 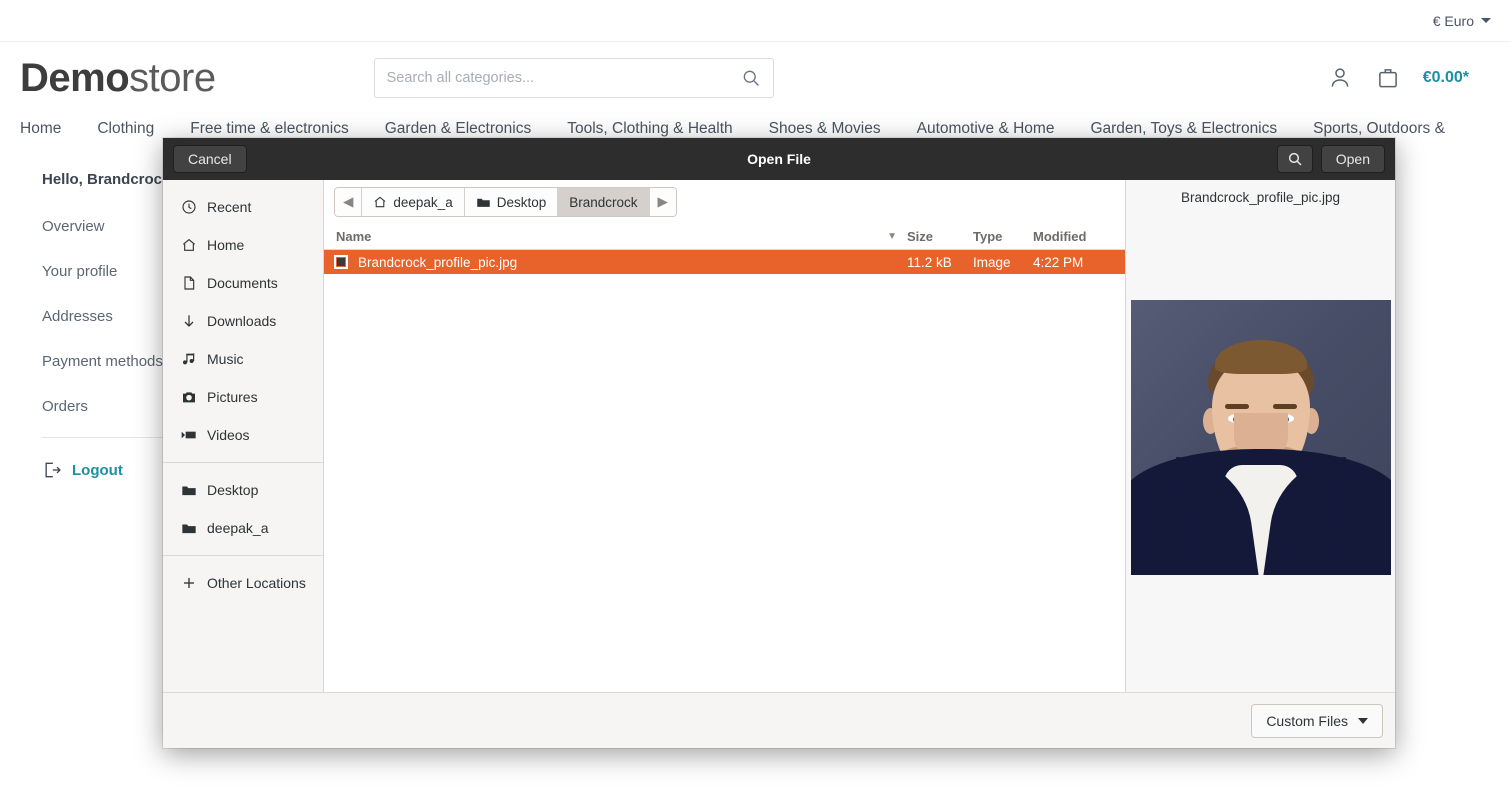 What do you see at coordinates (724, 202) in the screenshot?
I see `pathbar-row: ◀ deepak_a Desktop Brandcrock ▶` at bounding box center [724, 202].